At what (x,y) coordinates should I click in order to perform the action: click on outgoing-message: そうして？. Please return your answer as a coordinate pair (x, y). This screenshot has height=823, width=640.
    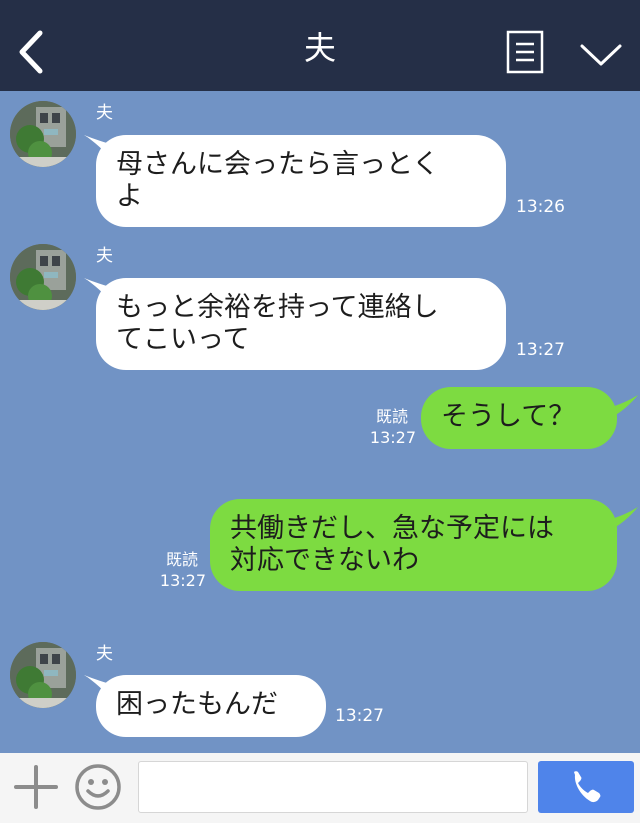
    Looking at the image, I should click on (519, 418).